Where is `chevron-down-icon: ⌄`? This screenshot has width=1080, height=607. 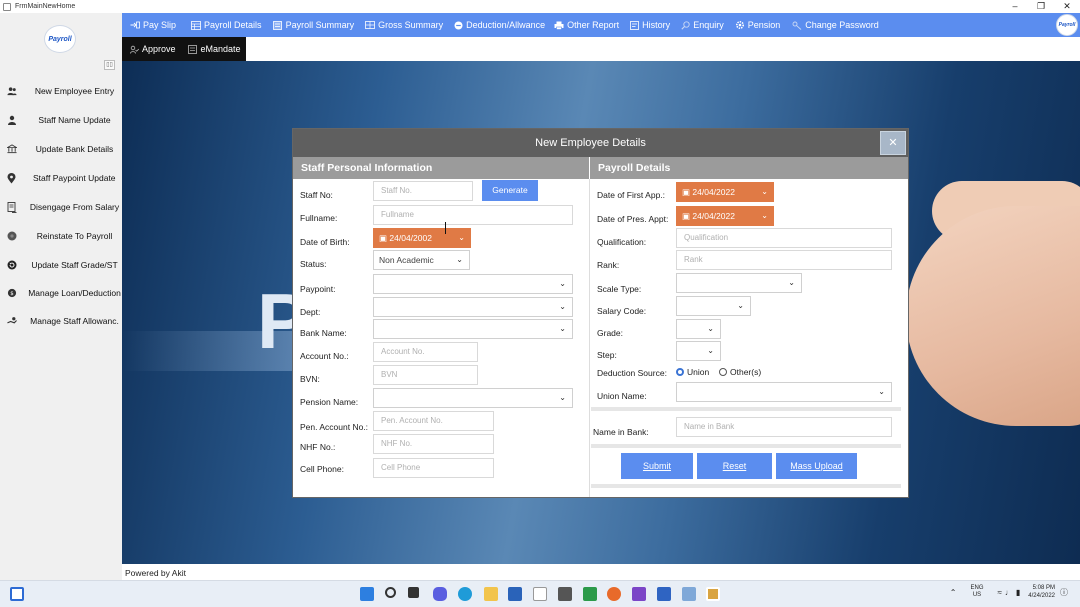 chevron-down-icon: ⌄ is located at coordinates (881, 391).